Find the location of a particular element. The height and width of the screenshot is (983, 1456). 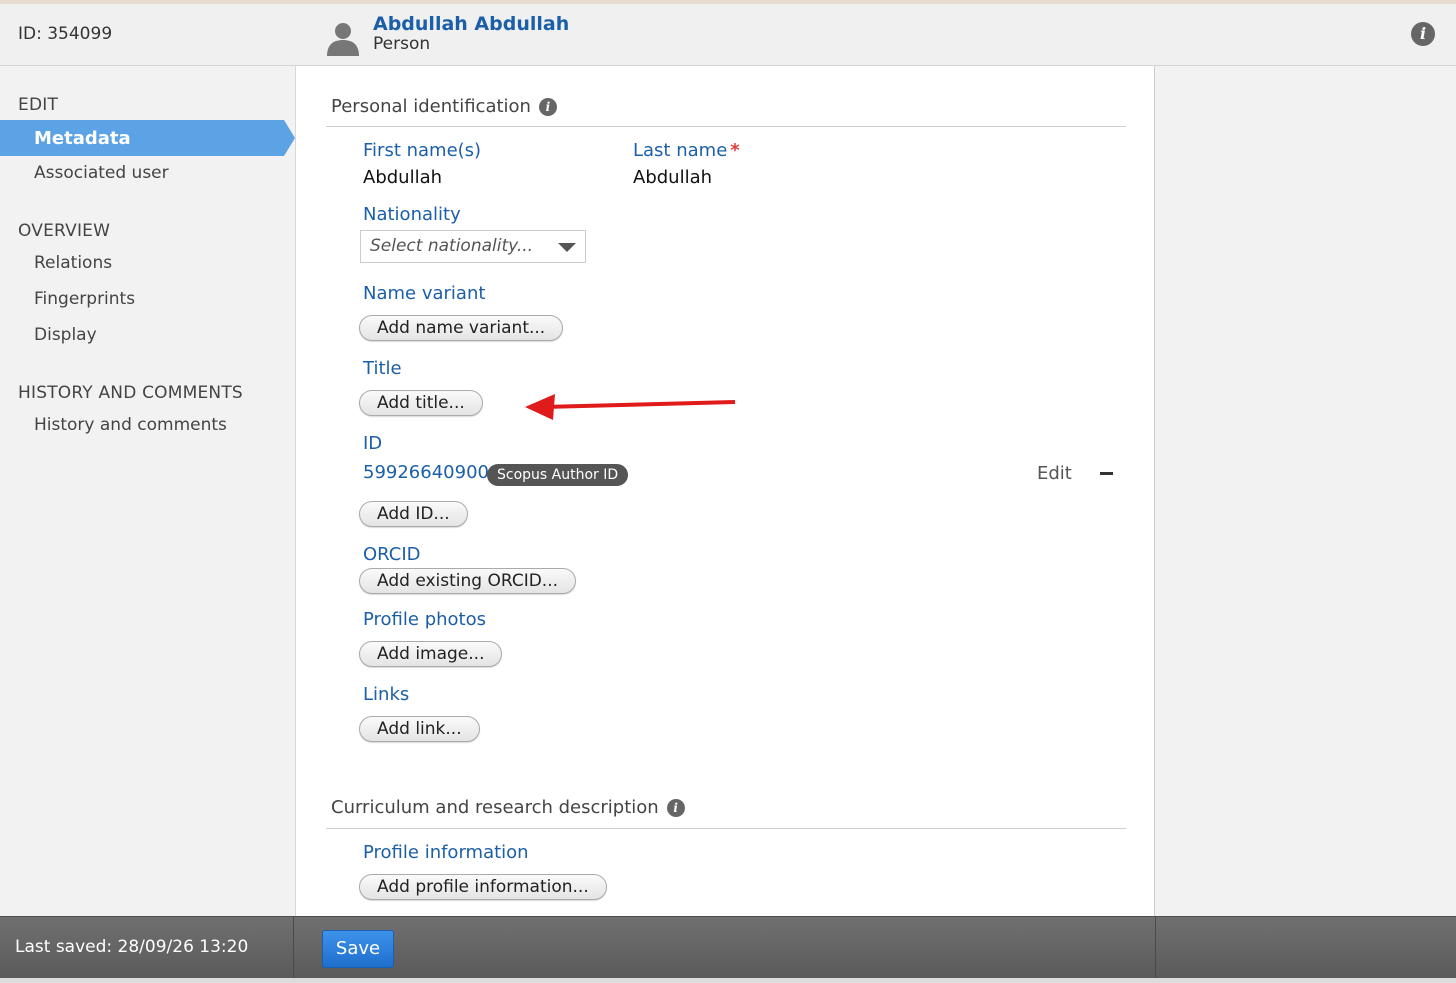

id-value: 59926640900 is located at coordinates (426, 472).